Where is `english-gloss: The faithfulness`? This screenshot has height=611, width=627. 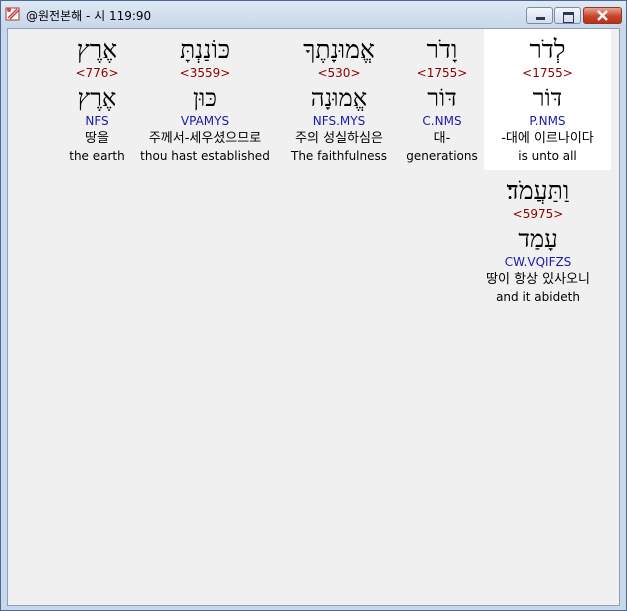
english-gloss: The faithfulness is located at coordinates (338, 156).